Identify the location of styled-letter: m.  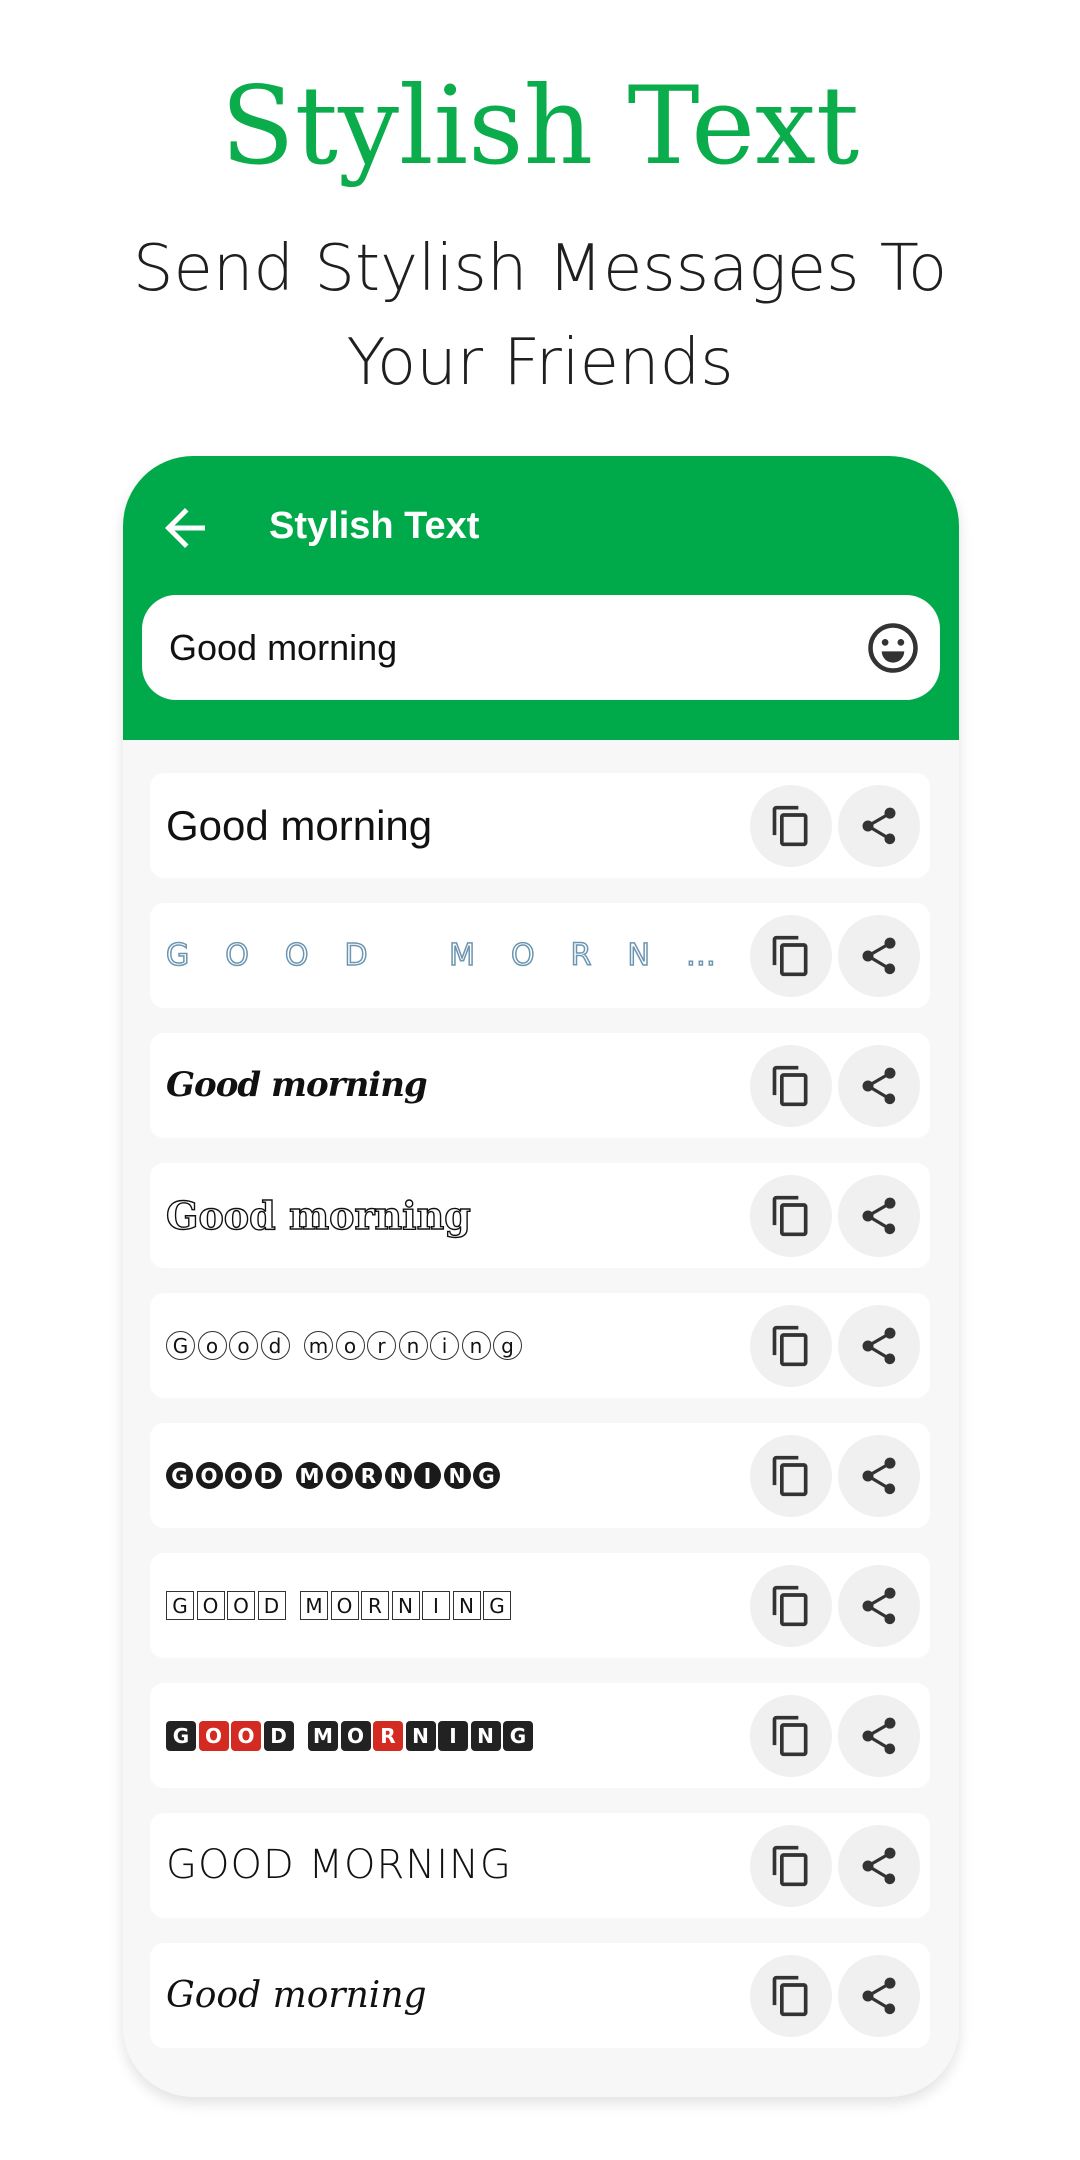
(318, 1345).